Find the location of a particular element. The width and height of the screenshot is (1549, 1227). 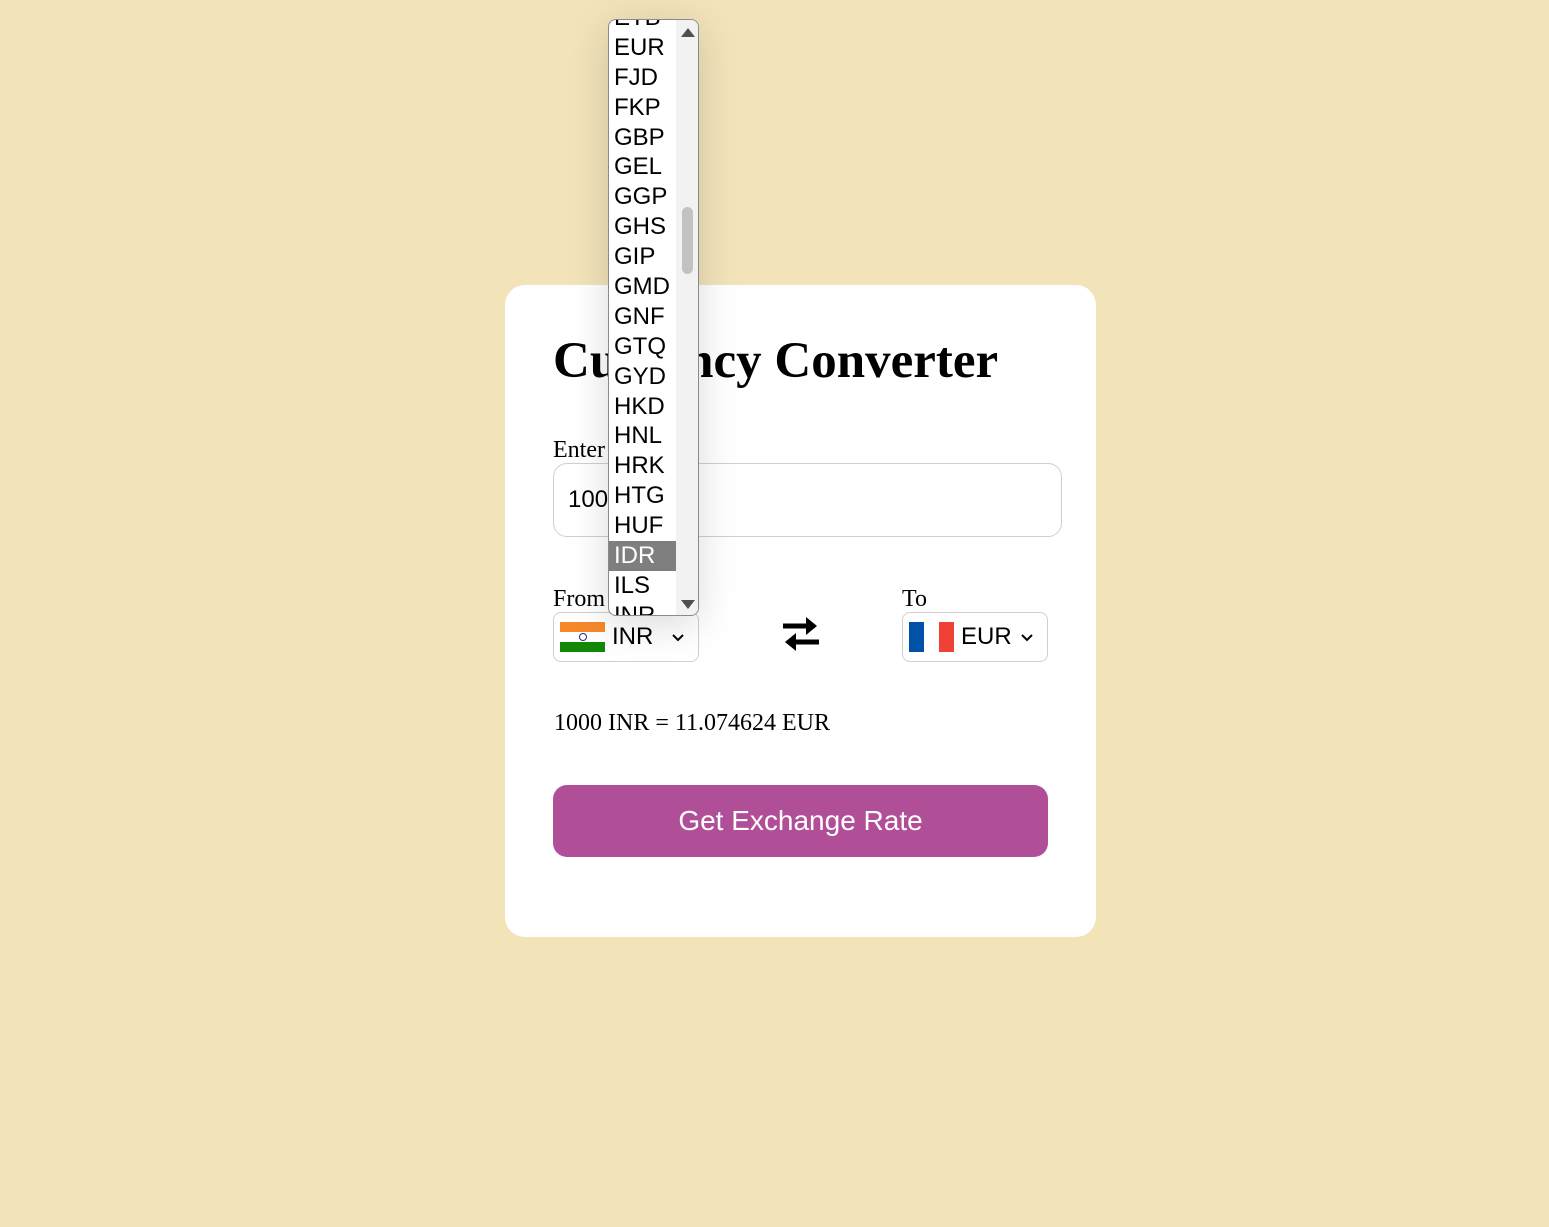

dropdown-option: HKD is located at coordinates (642, 407).